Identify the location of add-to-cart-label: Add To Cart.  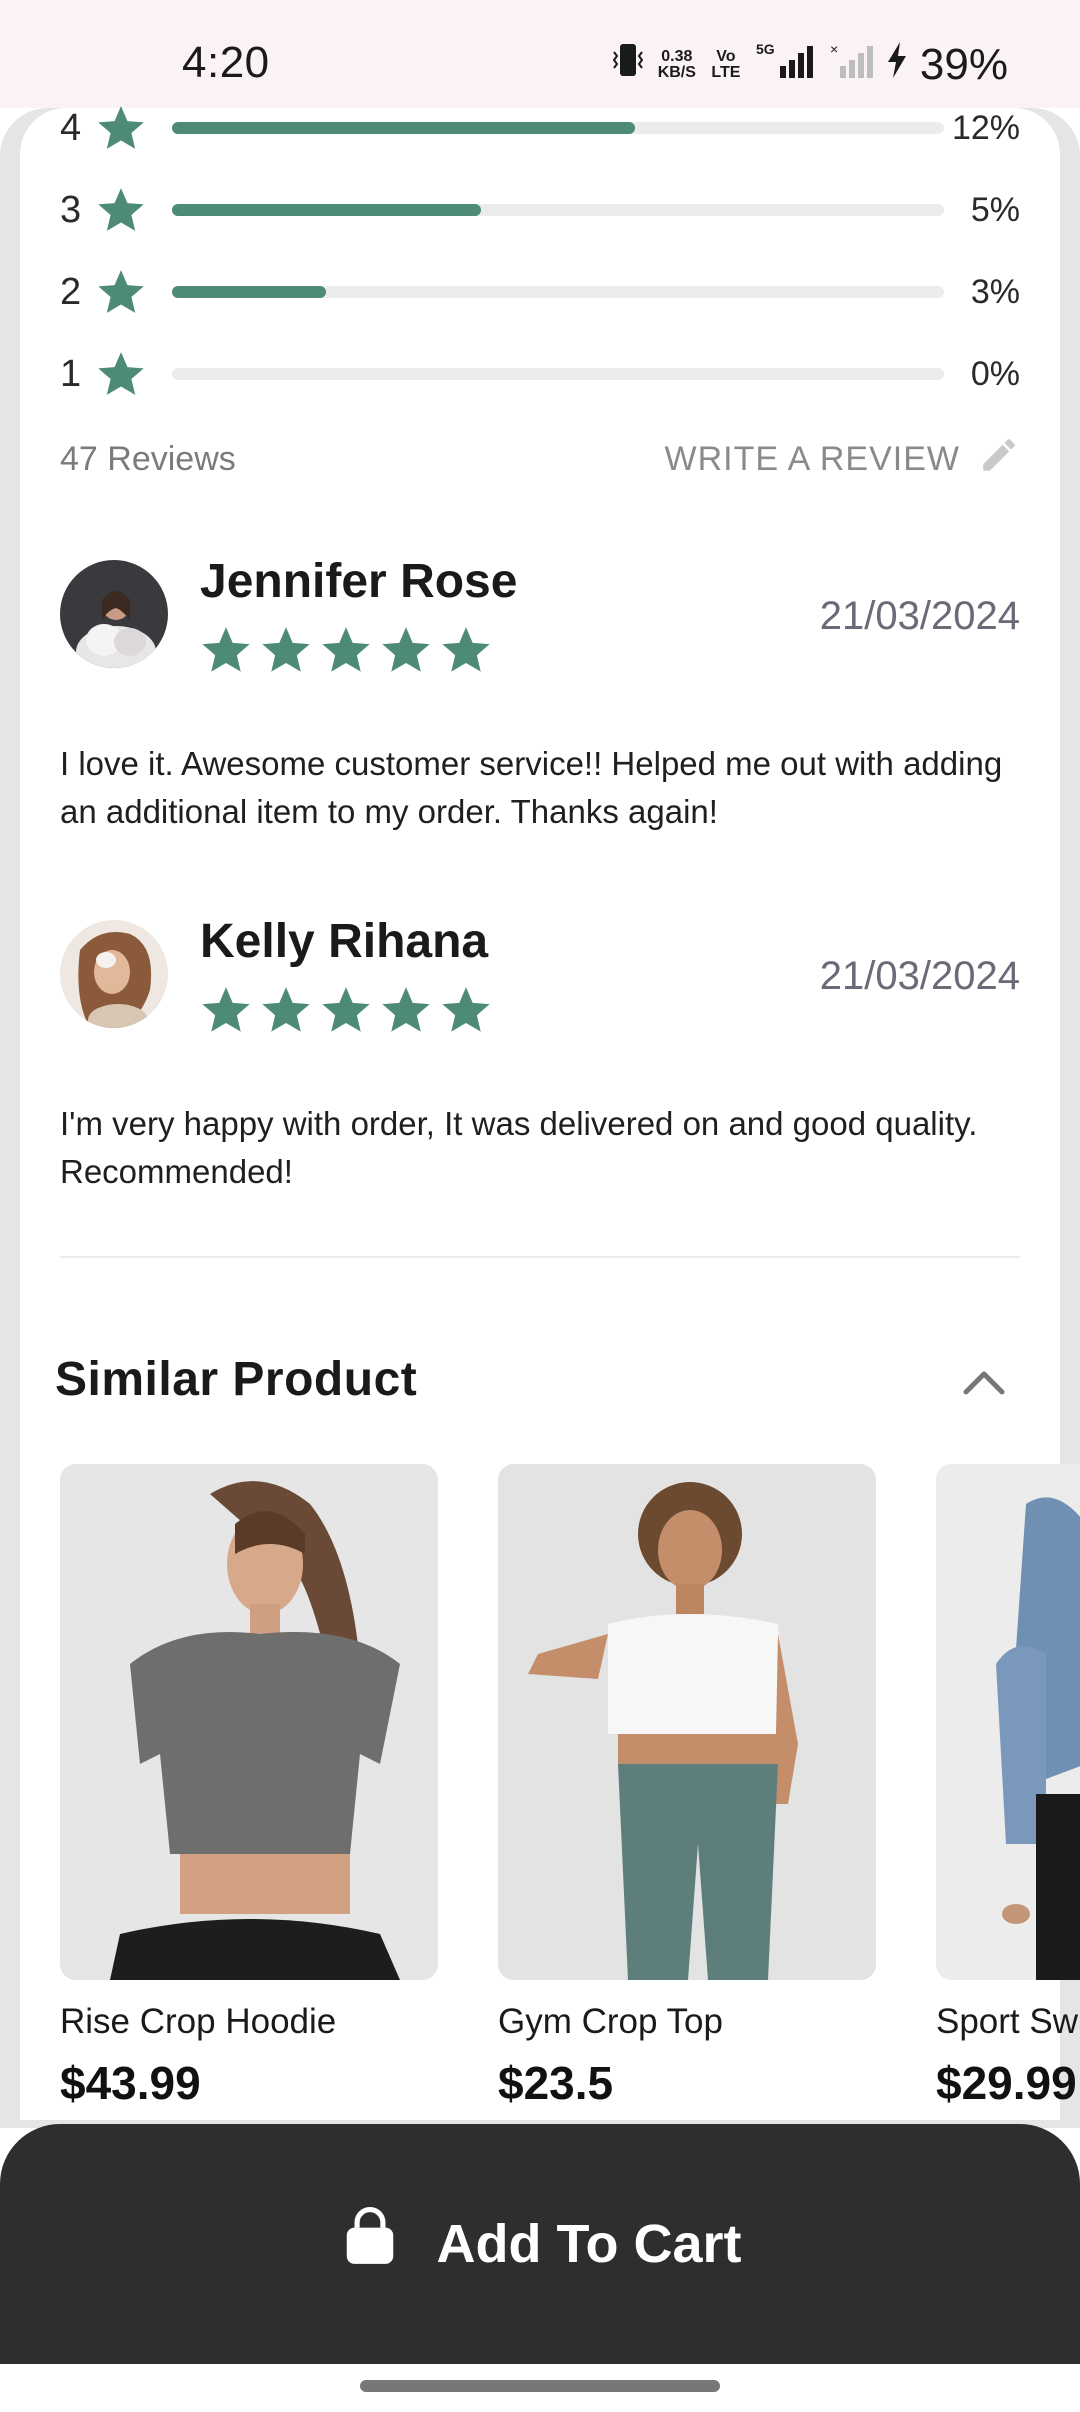
(589, 2244).